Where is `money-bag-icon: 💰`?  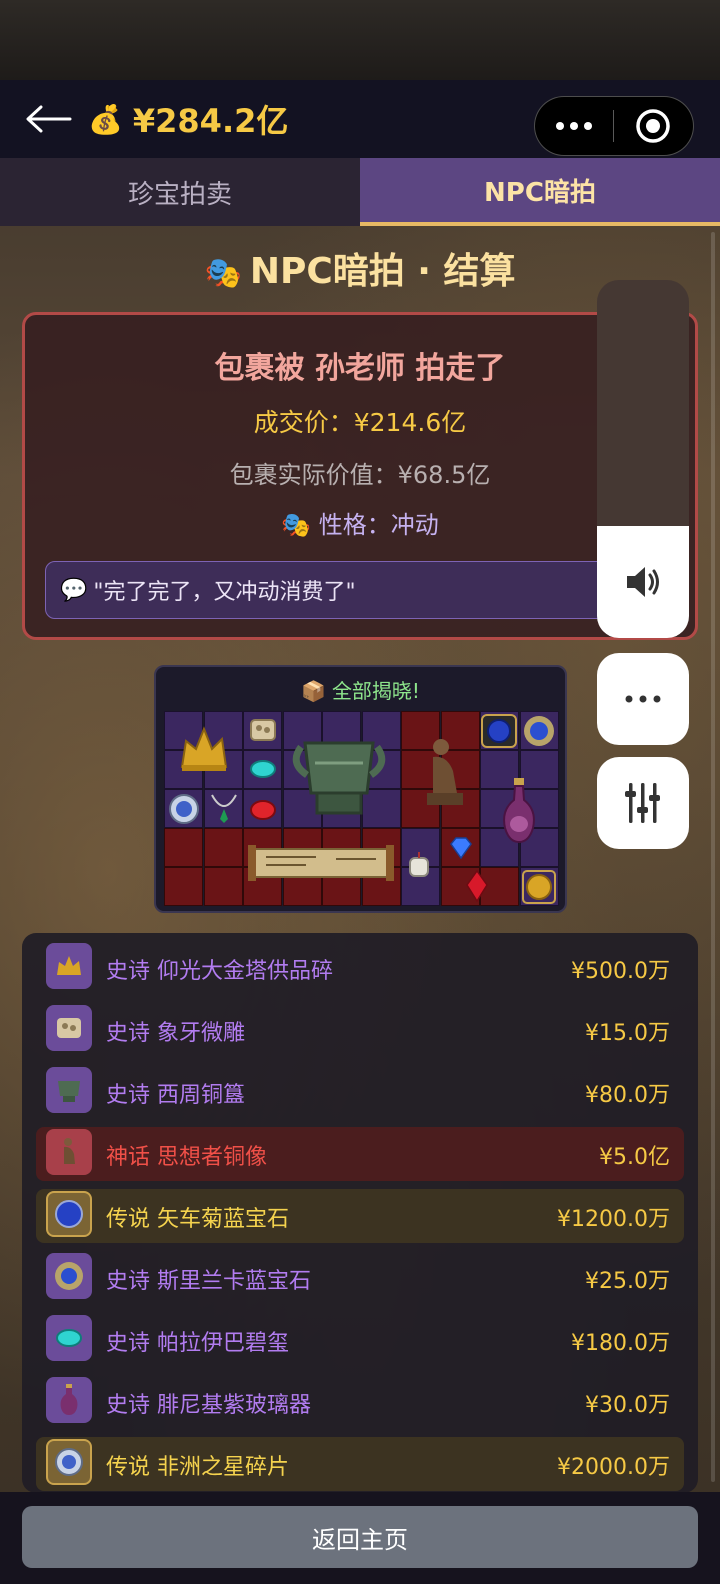 money-bag-icon: 💰 is located at coordinates (105, 119).